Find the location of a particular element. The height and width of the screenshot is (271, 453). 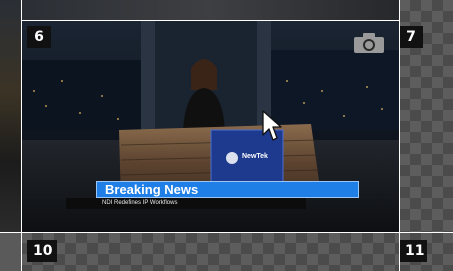

tile-empty-bottom-left is located at coordinates (210, 251).